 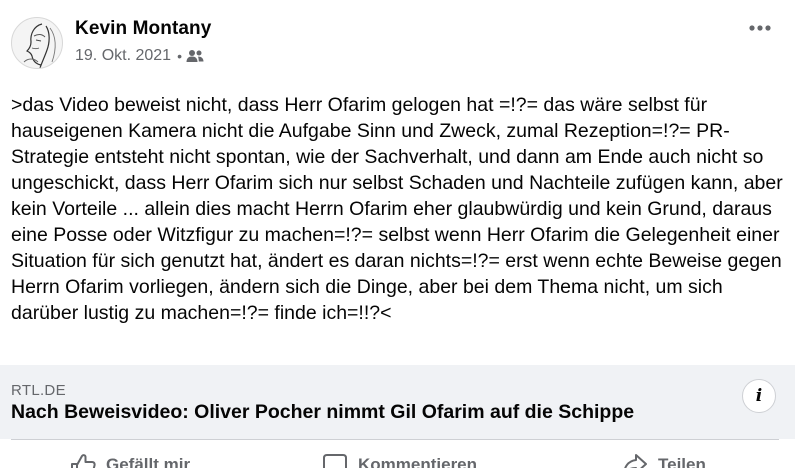 I want to click on post-meta: 19. Okt. 2021 •, so click(x=139, y=56).